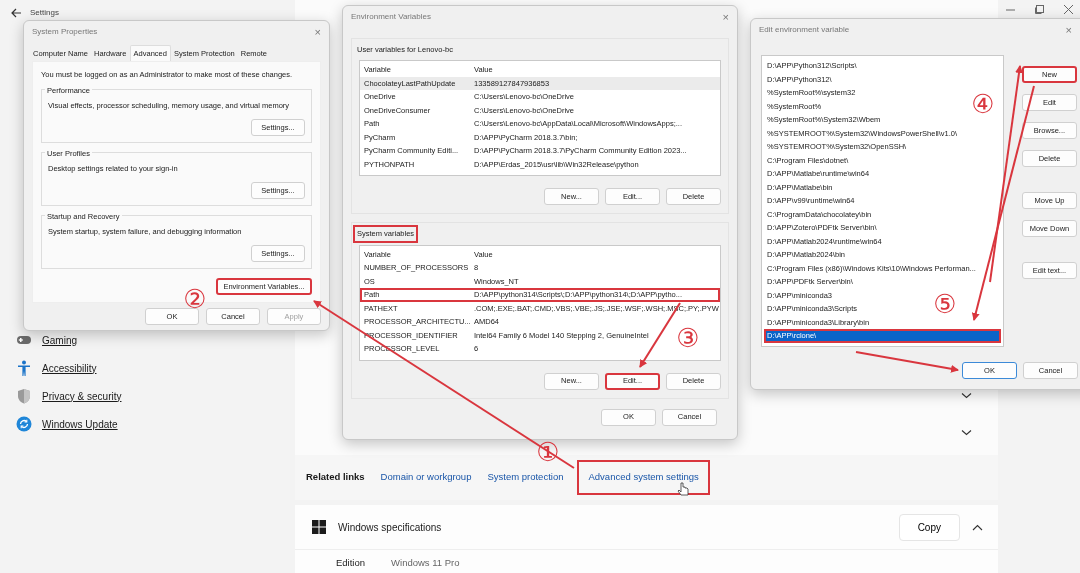  Describe the element at coordinates (929, 527) in the screenshot. I see `copy-button: Copy` at that location.